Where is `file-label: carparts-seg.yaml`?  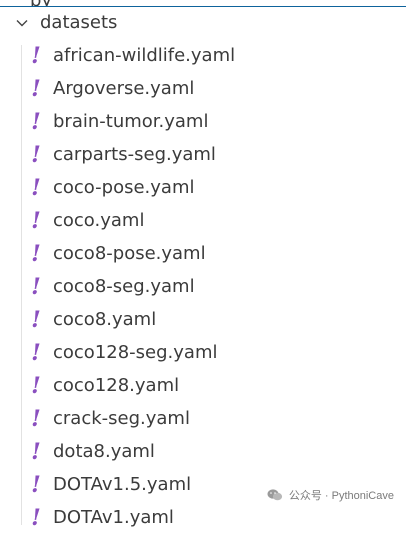 file-label: carparts-seg.yaml is located at coordinates (134, 154).